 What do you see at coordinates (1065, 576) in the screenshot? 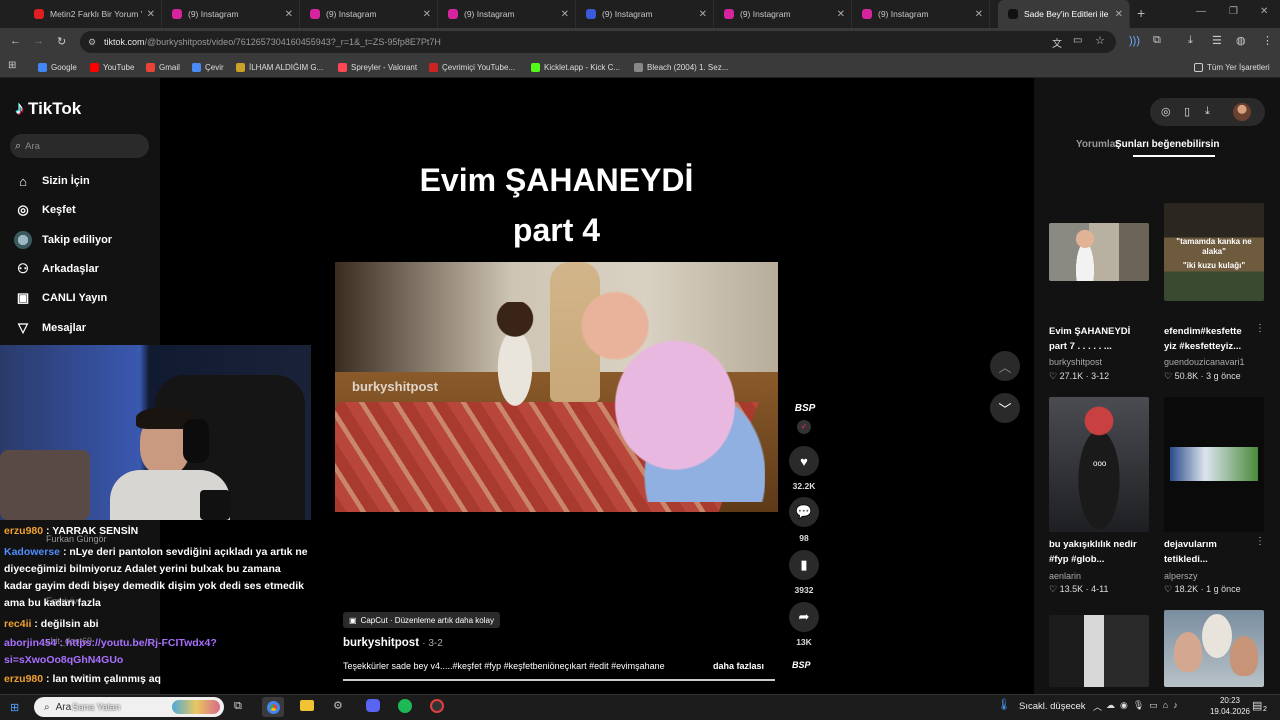
I see `suggested-author-3: aenlarin` at bounding box center [1065, 576].